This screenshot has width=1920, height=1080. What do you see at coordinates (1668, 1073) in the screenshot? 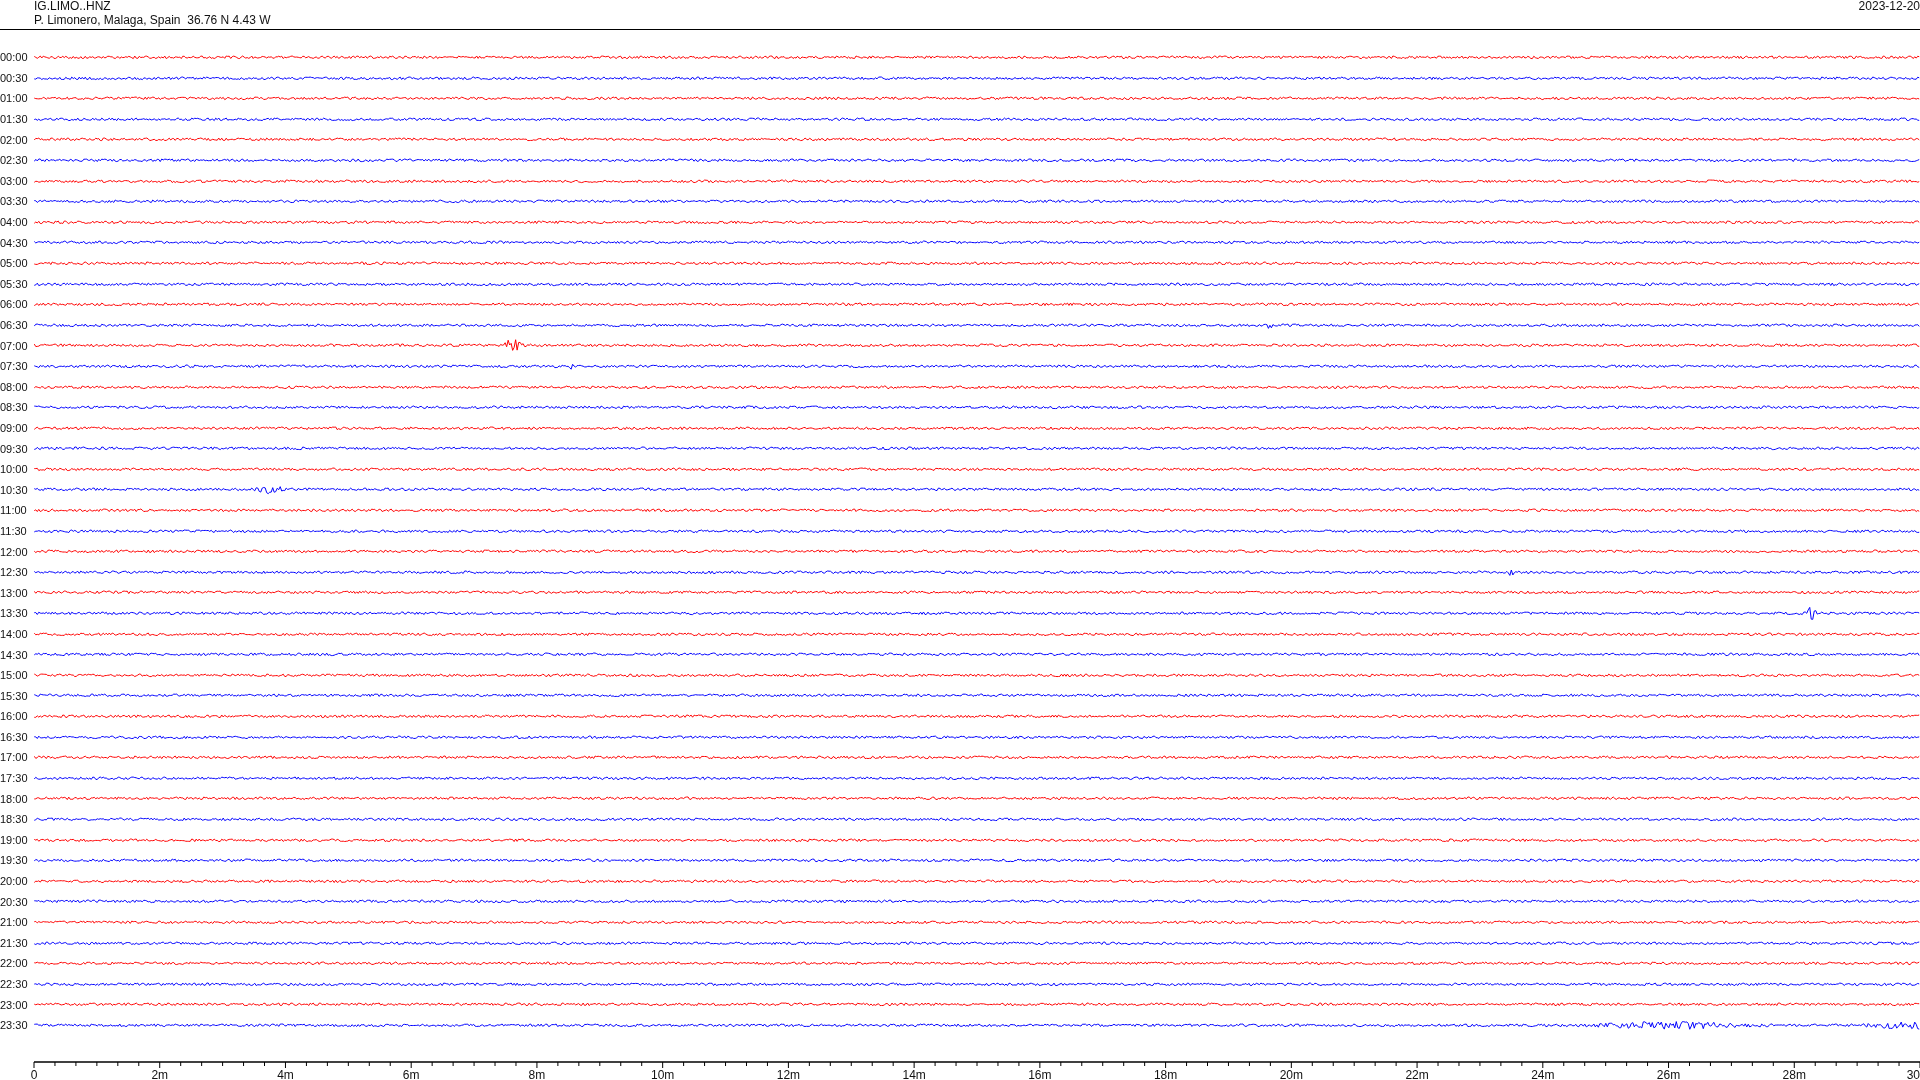
I see `tick-label: 26m` at bounding box center [1668, 1073].